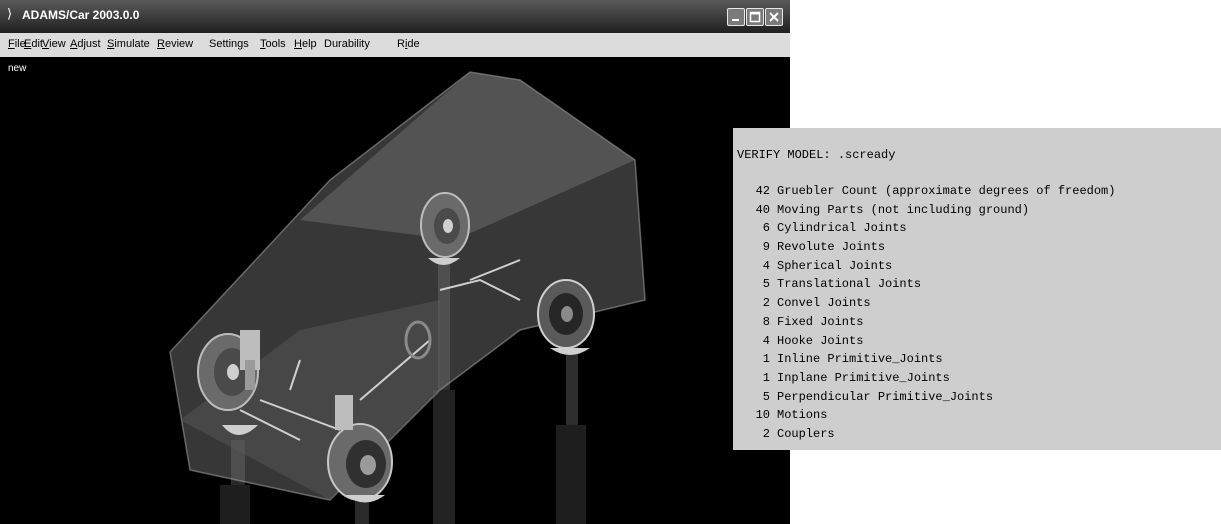 The image size is (1221, 524). Describe the element at coordinates (762, 209) in the screenshot. I see `verify-count: 40` at that location.